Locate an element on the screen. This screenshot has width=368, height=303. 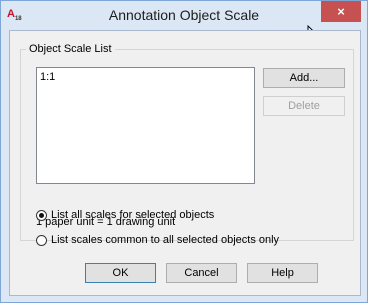
dialog-title: Annotation Object Scale is located at coordinates (184, 15).